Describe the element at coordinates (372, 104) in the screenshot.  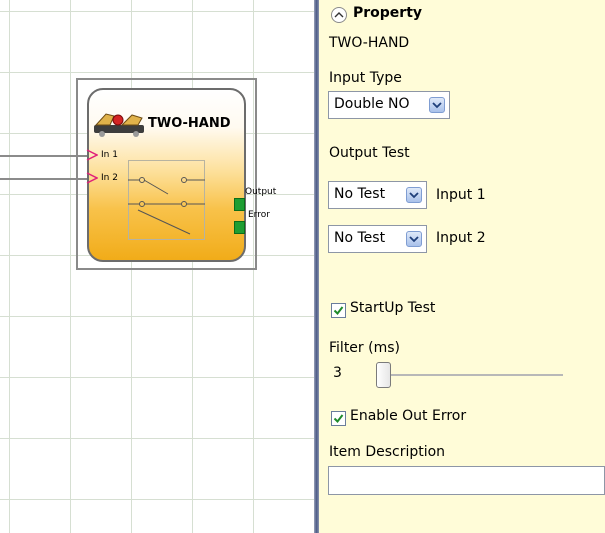
I see `input-type-value: Double NO` at that location.